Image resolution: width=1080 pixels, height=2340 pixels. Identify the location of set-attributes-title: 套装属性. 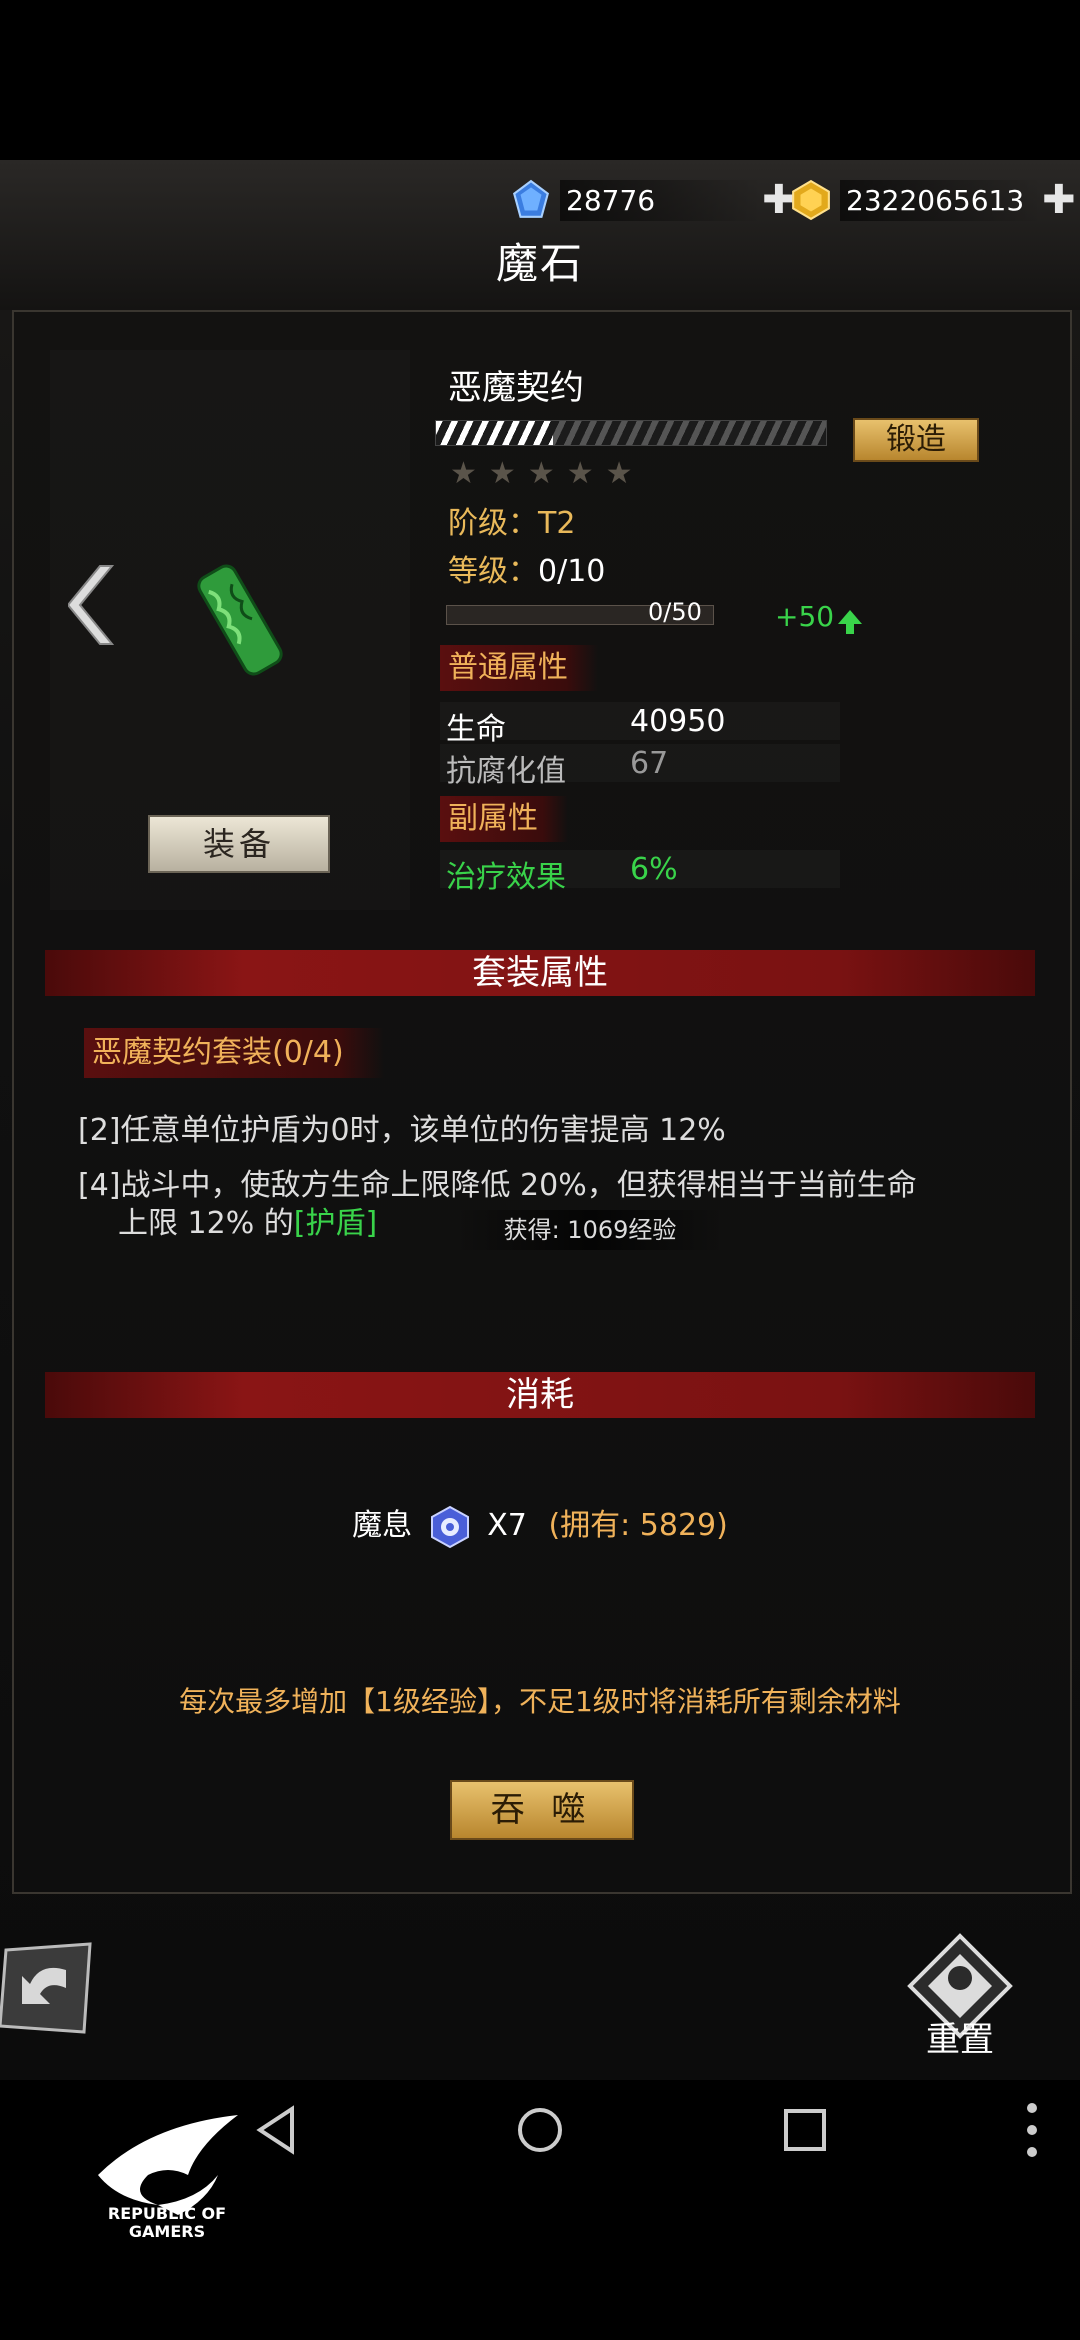
(540, 973).